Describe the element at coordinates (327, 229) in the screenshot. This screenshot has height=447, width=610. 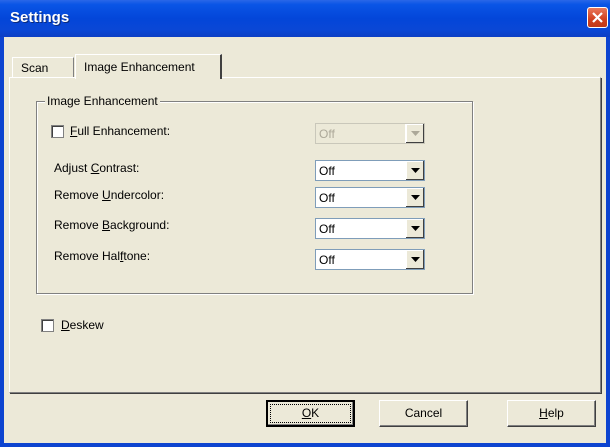
I see `remove-background-value: Off` at that location.